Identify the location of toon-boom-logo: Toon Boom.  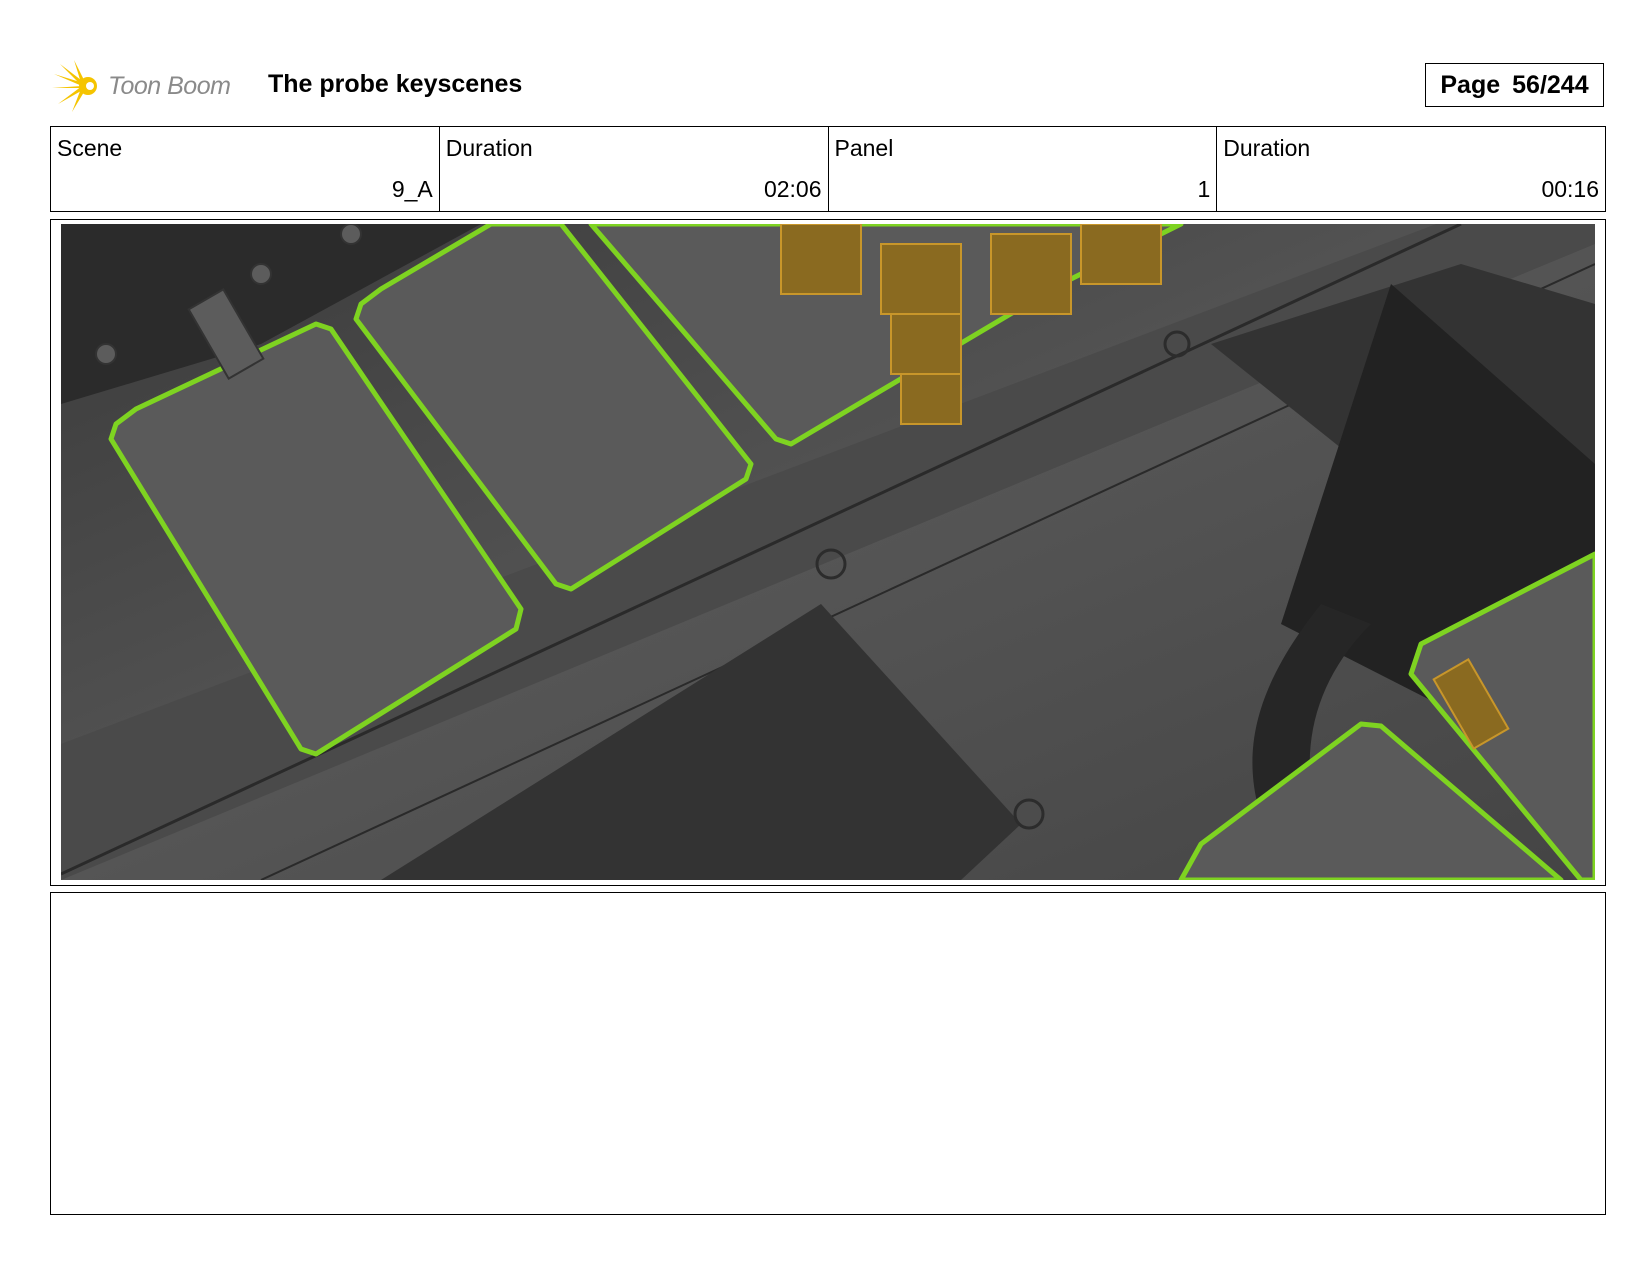
(141, 86).